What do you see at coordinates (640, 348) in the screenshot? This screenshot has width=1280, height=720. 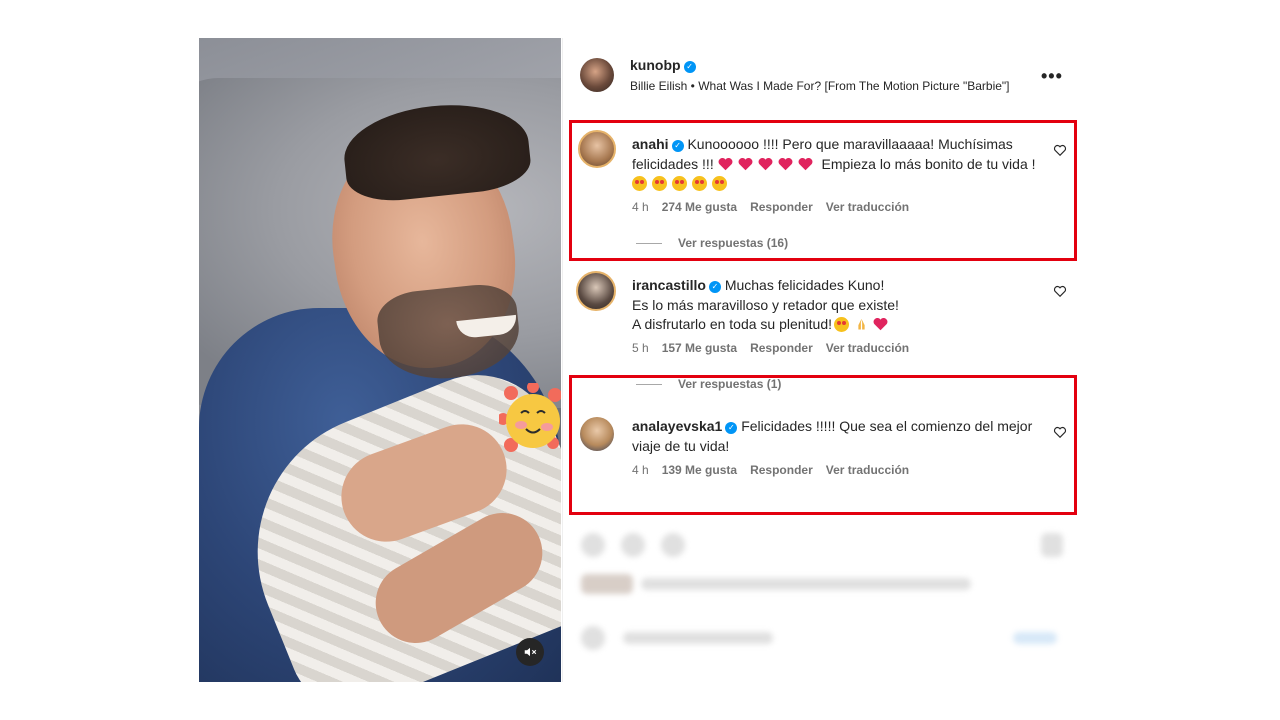 I see `comment-time: 5 h` at bounding box center [640, 348].